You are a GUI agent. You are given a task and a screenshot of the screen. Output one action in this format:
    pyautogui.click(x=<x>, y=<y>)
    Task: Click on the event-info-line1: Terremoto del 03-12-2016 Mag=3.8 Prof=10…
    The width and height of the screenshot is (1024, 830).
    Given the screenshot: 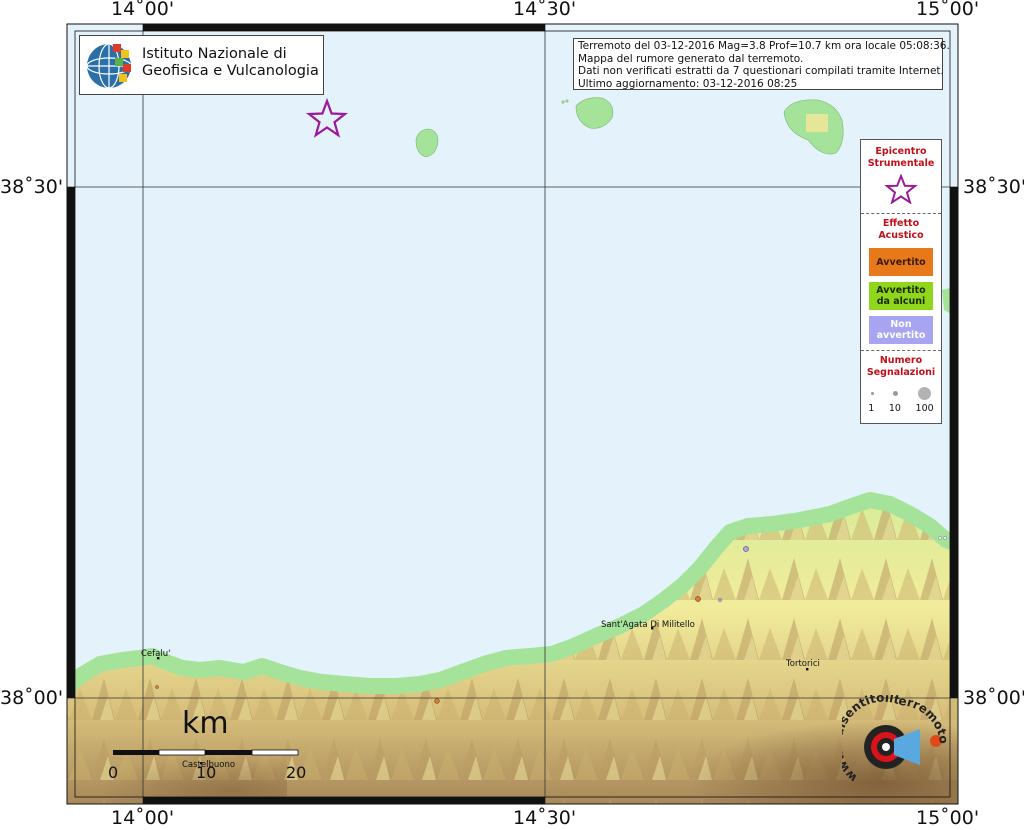 What is the action you would take?
    pyautogui.click(x=764, y=46)
    